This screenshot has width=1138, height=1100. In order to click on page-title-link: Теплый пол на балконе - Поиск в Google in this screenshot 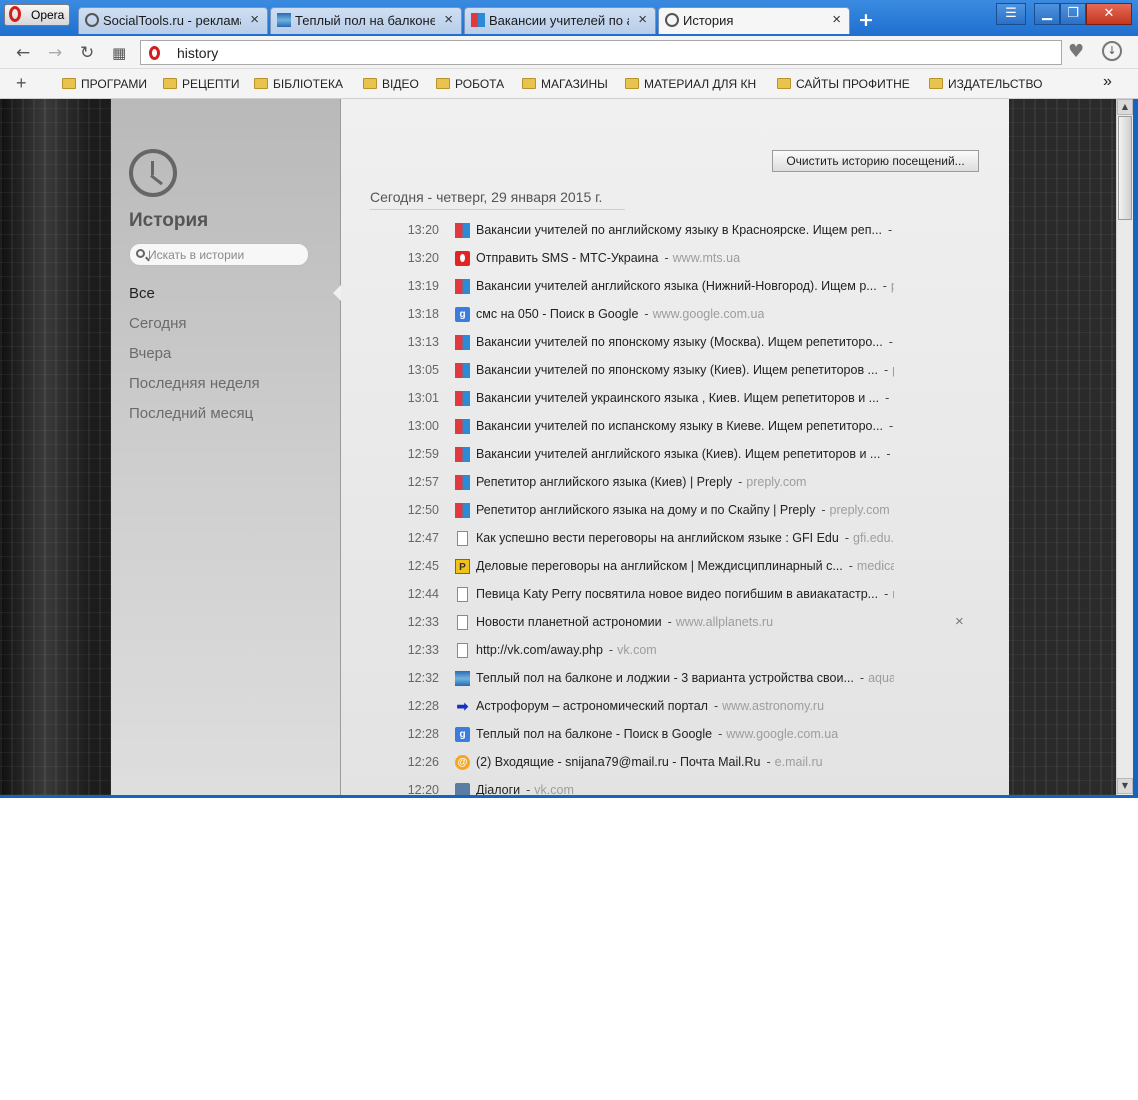, I will do `click(594, 734)`.